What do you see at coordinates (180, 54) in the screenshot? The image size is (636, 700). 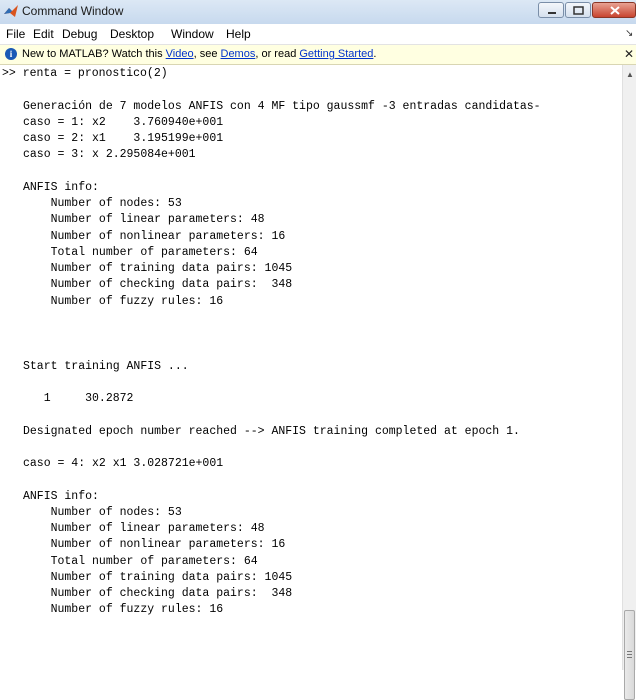 I see `video-link: Video` at bounding box center [180, 54].